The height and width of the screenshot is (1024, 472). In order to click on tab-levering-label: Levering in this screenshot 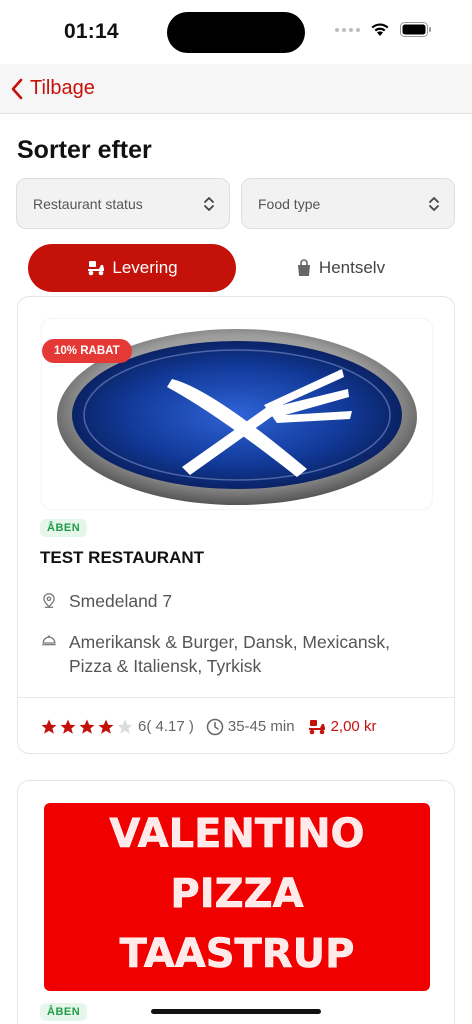, I will do `click(145, 267)`.